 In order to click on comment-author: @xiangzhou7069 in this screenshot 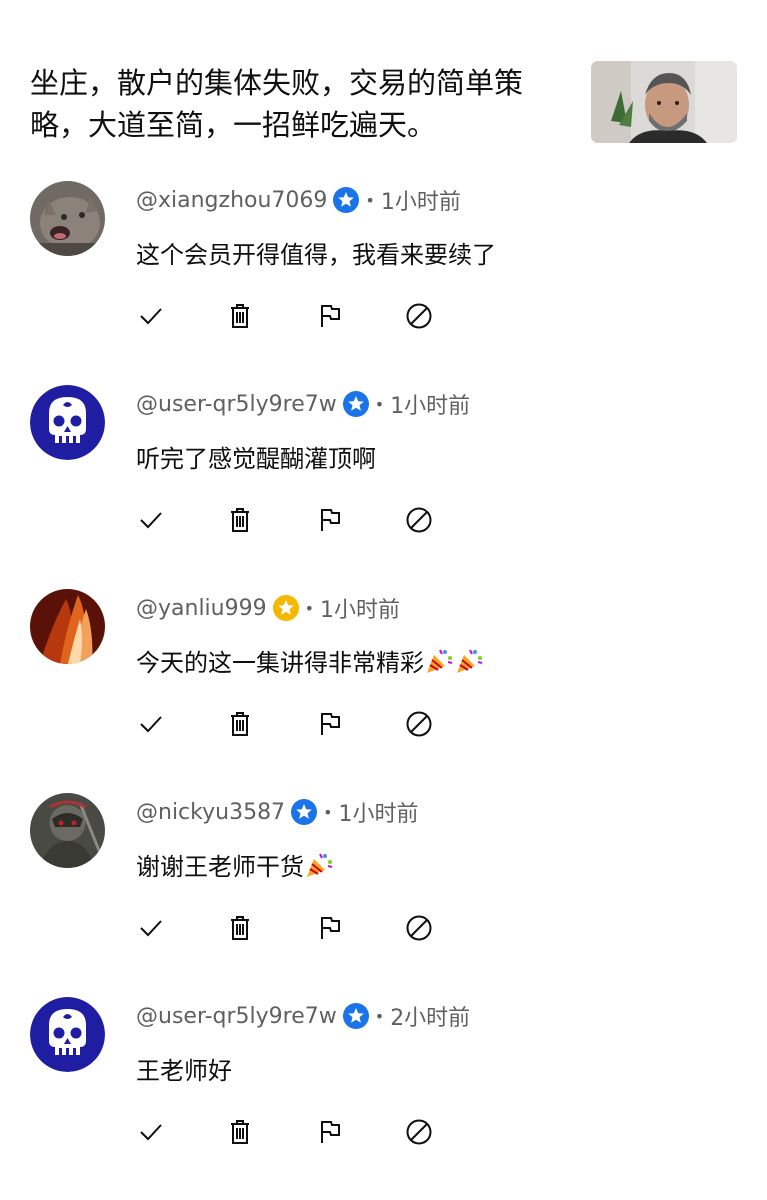, I will do `click(231, 200)`.